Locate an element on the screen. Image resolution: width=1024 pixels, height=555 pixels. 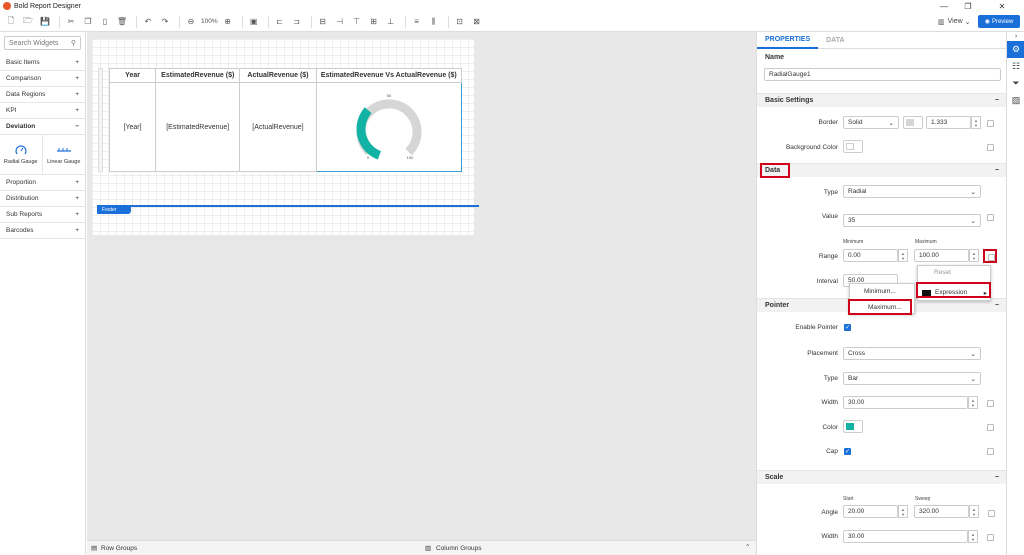
new-file-icon: 🗋 is located at coordinates (11, 22).